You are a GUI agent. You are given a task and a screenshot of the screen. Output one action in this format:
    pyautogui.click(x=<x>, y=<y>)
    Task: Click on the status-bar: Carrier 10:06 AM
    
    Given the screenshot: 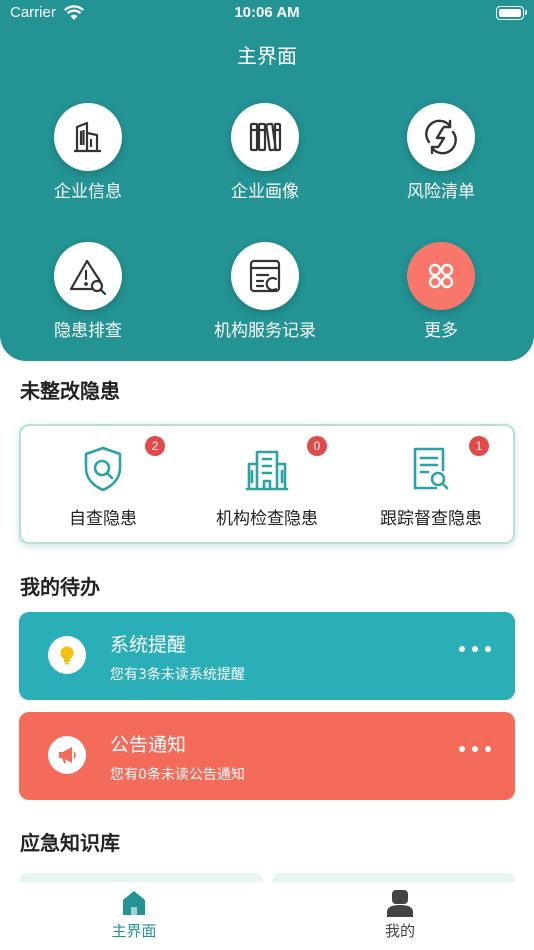 What is the action you would take?
    pyautogui.click(x=267, y=14)
    